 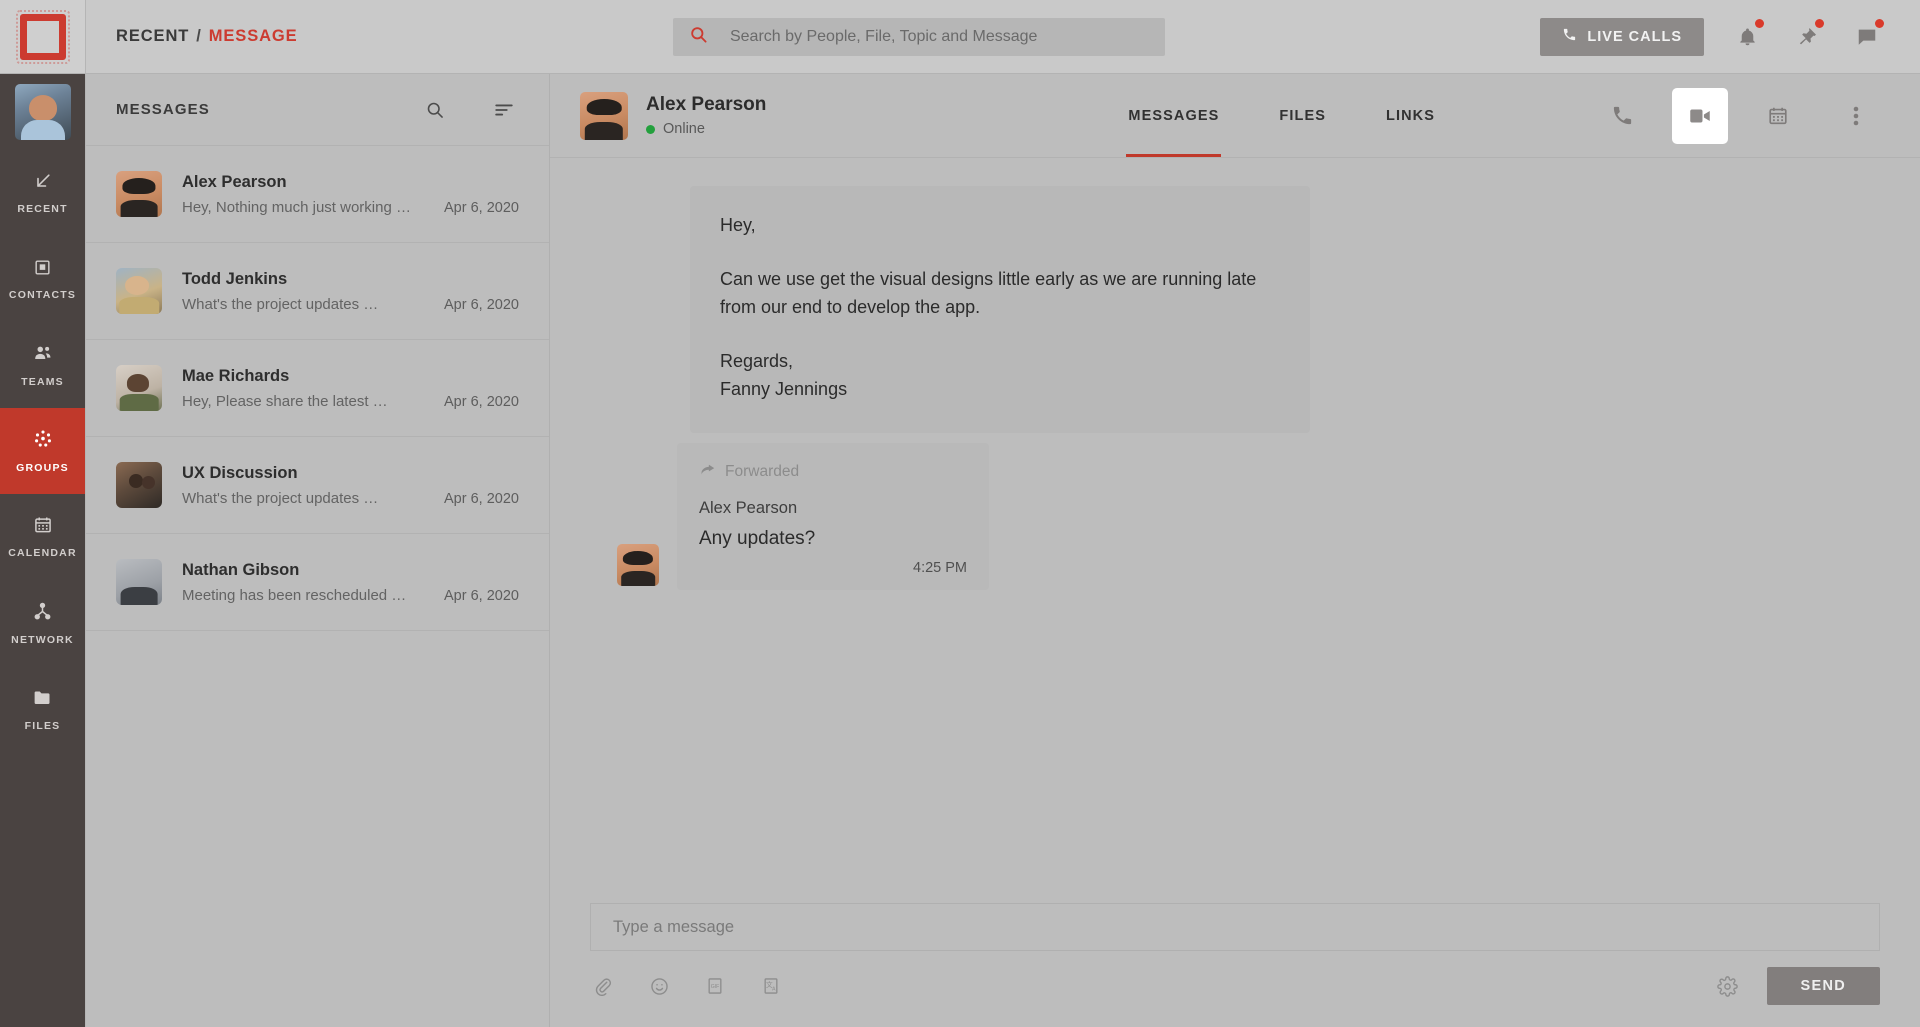 What do you see at coordinates (152, 36) in the screenshot?
I see `breadcrumb-root: RECENT` at bounding box center [152, 36].